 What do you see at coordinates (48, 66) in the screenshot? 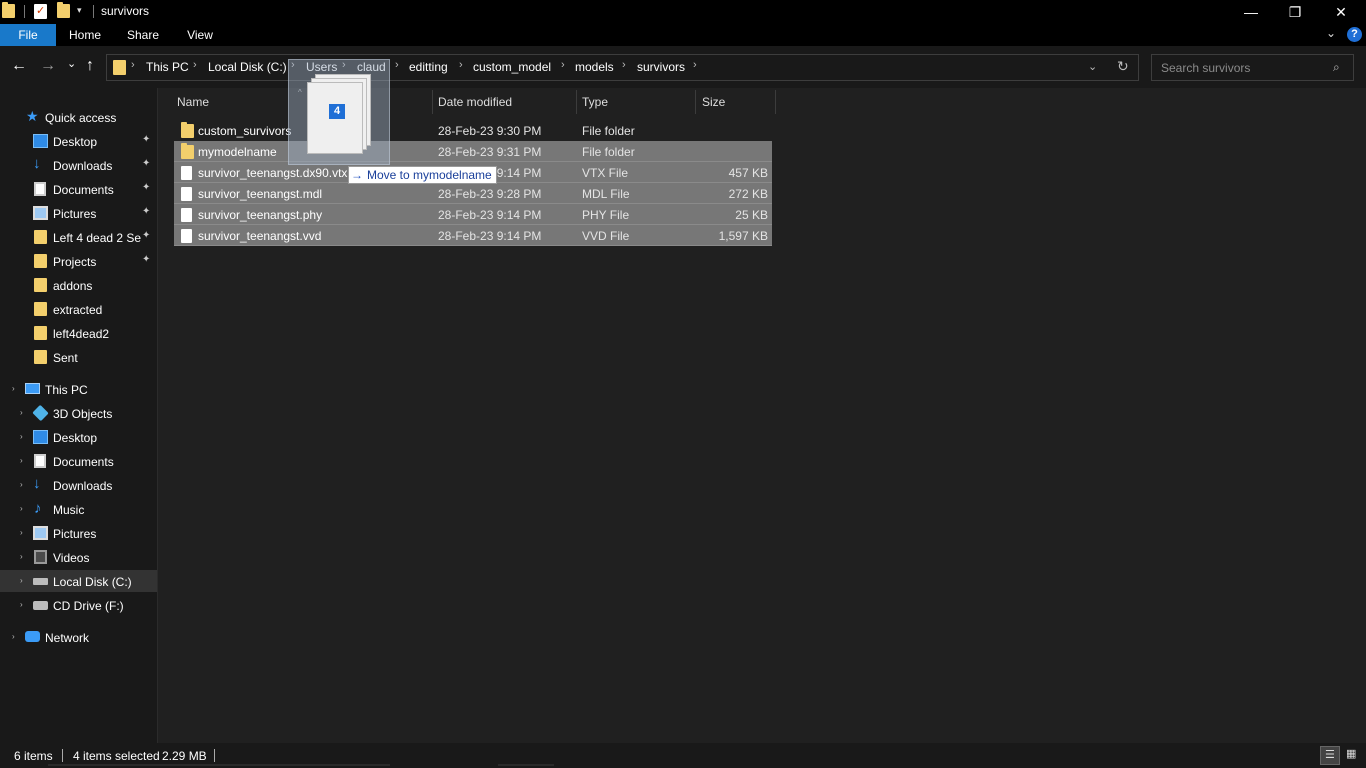
I see `forward-button: →` at bounding box center [48, 66].